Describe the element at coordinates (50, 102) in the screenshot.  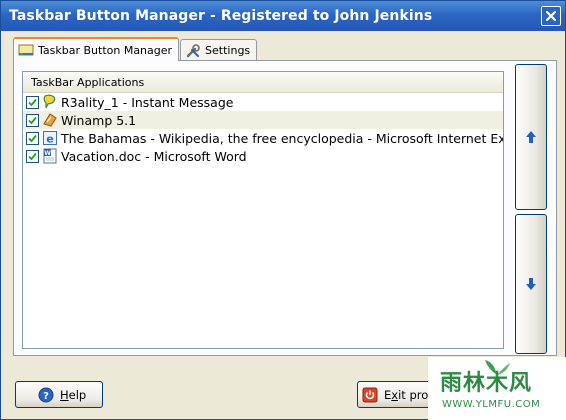
I see `messenger-icon` at that location.